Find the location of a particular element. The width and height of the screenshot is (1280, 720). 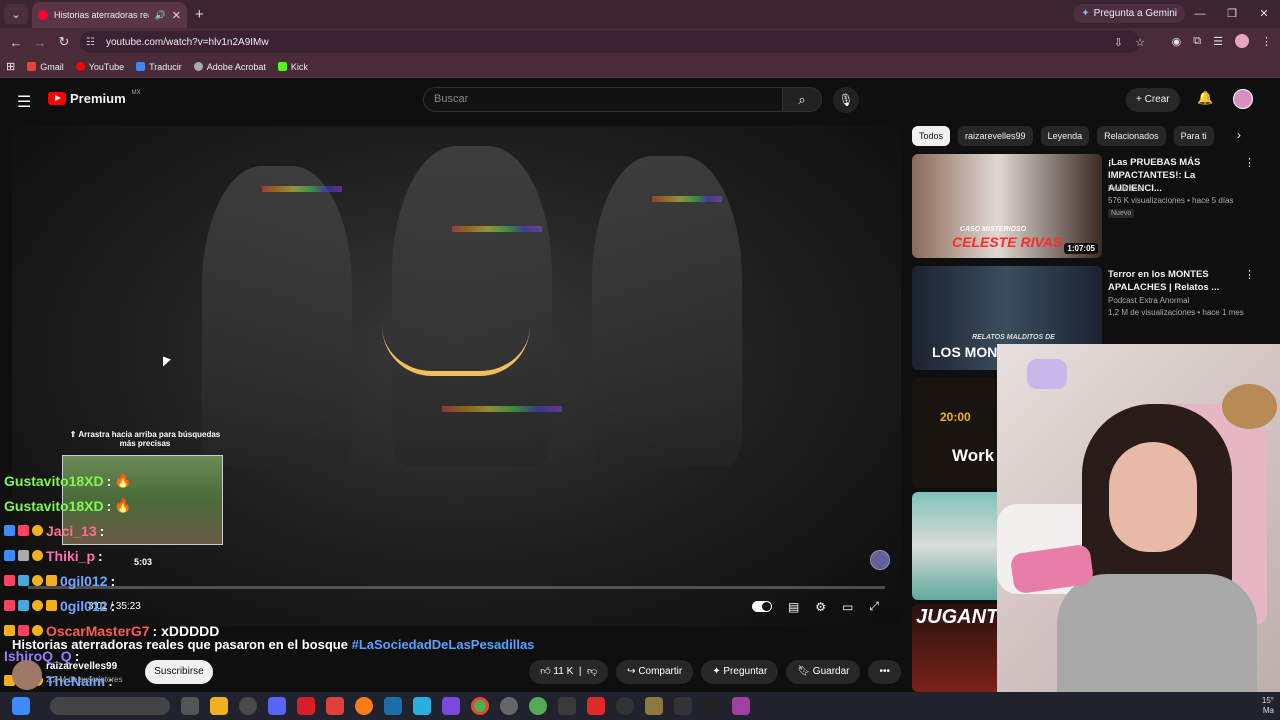

video-hashtag: #LaSociedadDeLasPesadillas is located at coordinates (443, 644).